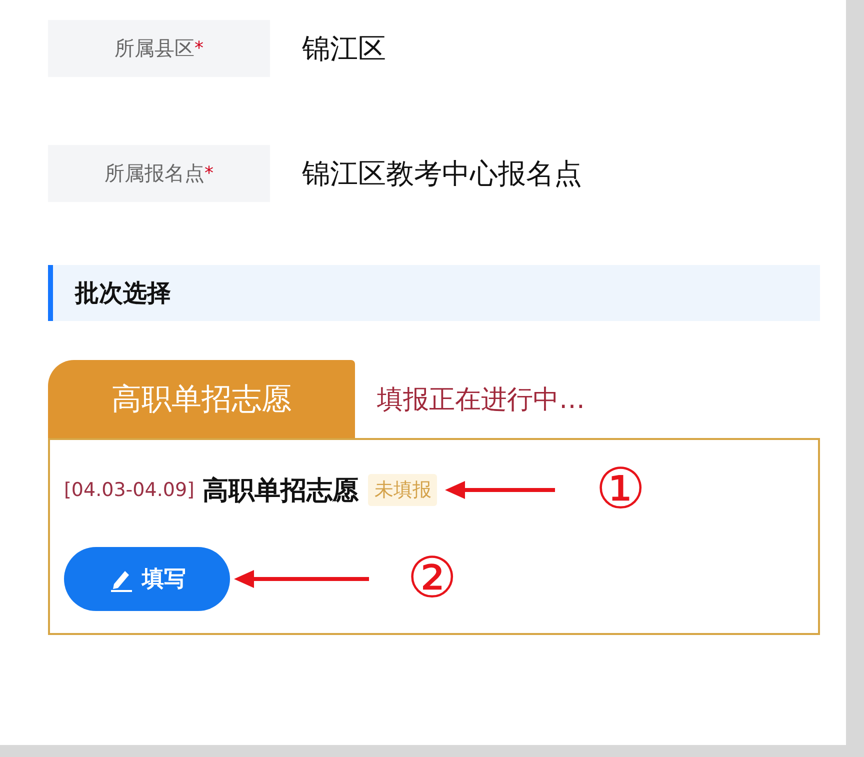 The height and width of the screenshot is (757, 864). Describe the element at coordinates (280, 491) in the screenshot. I see `batch-title: 高职单招志愿` at that location.